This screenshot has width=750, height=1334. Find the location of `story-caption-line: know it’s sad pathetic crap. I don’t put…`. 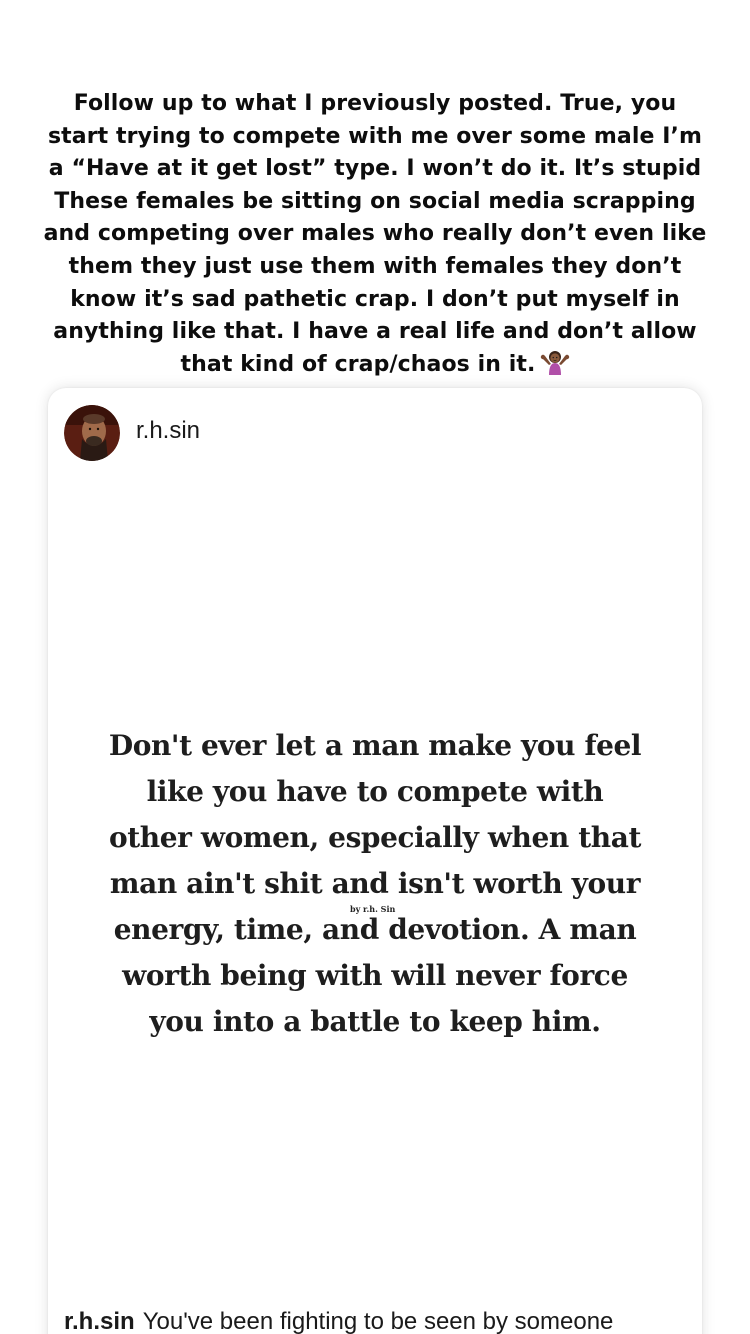

story-caption-line: know it’s sad pathetic crap. I don’t put… is located at coordinates (375, 299).